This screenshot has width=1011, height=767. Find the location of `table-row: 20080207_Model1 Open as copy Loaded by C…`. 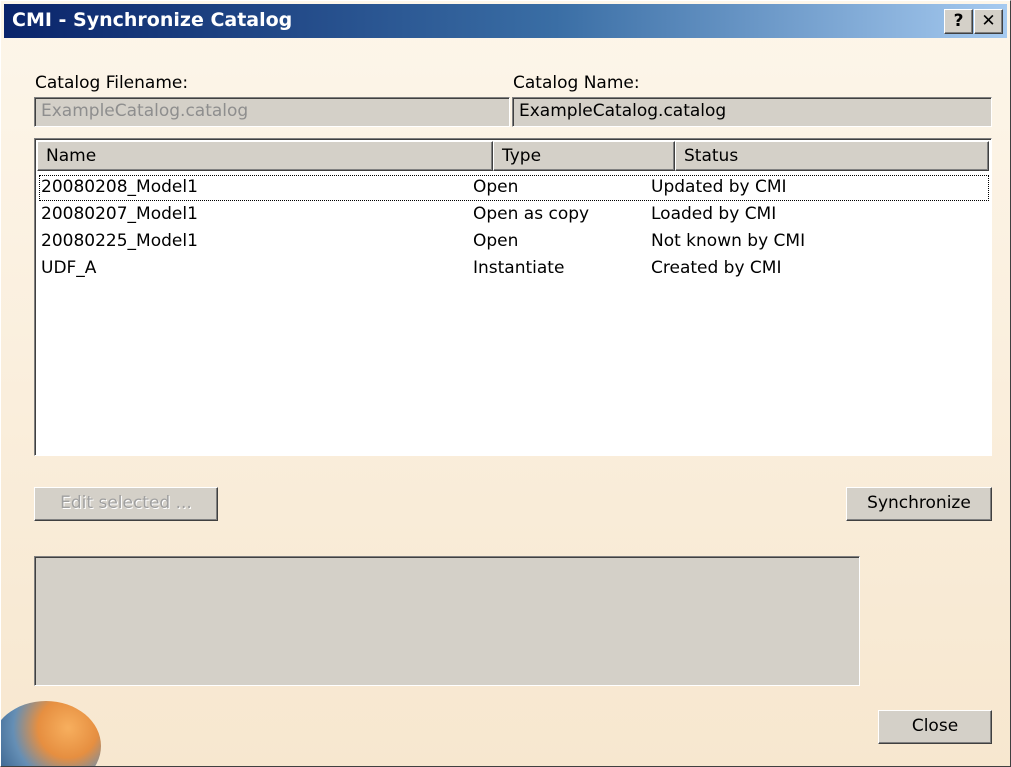

table-row: 20080207_Model1 Open as copy Loaded by C… is located at coordinates (514, 215).